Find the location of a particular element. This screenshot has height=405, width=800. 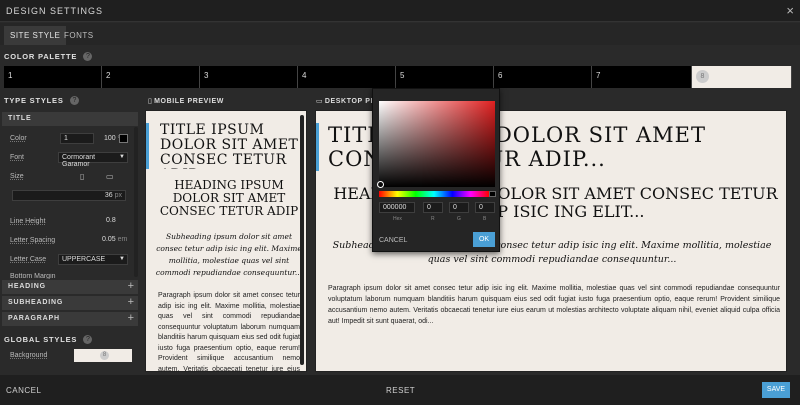

tab-bar: SITE STYLE FONTS is located at coordinates (400, 34).